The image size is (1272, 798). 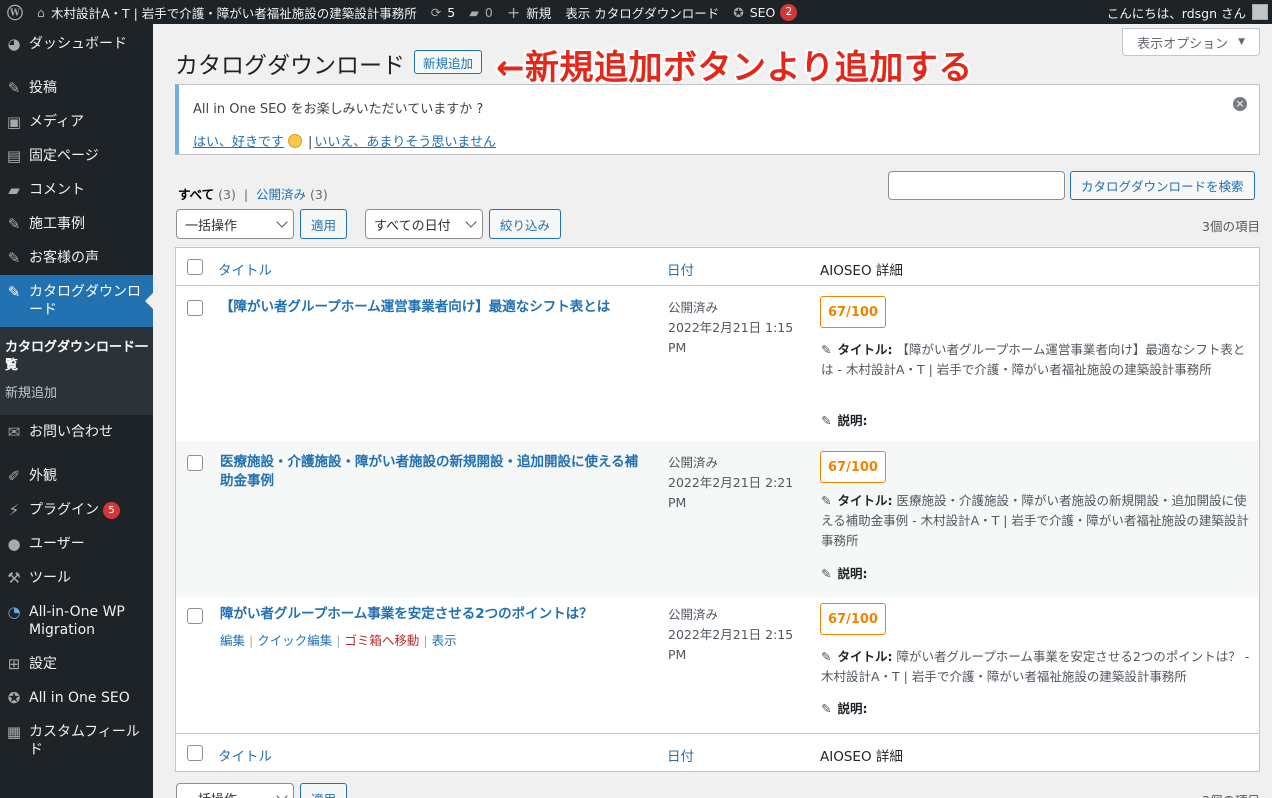 What do you see at coordinates (443, 12) in the screenshot?
I see `updates-link: ⟳ 5` at bounding box center [443, 12].